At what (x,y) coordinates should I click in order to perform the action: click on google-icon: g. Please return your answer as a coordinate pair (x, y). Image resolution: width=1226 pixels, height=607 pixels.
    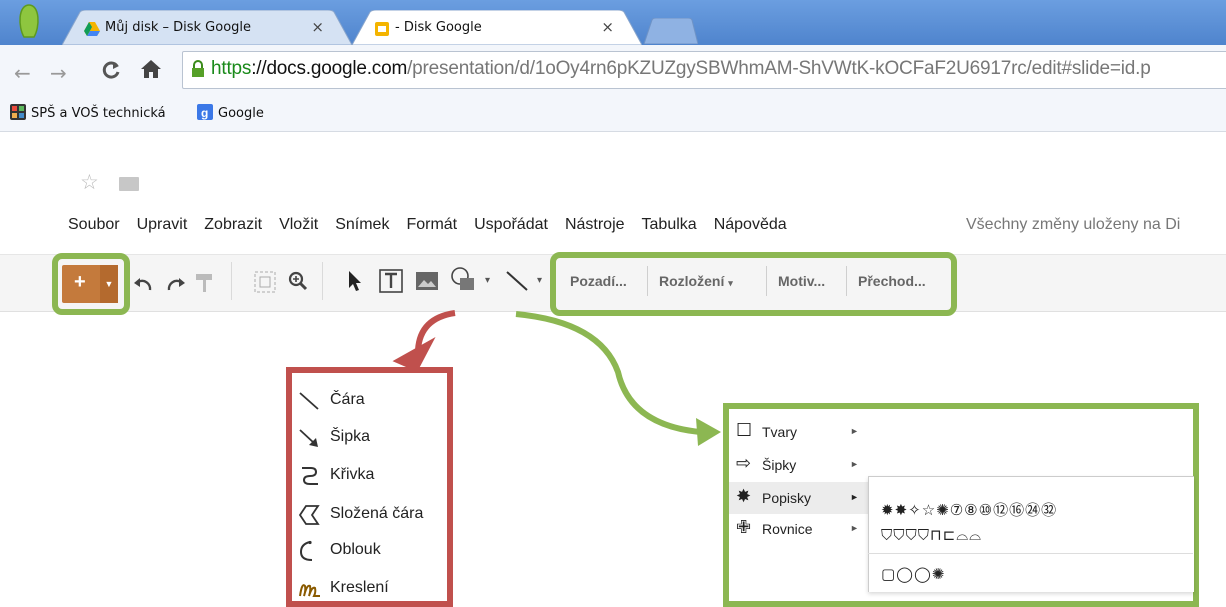
    Looking at the image, I should click on (205, 112).